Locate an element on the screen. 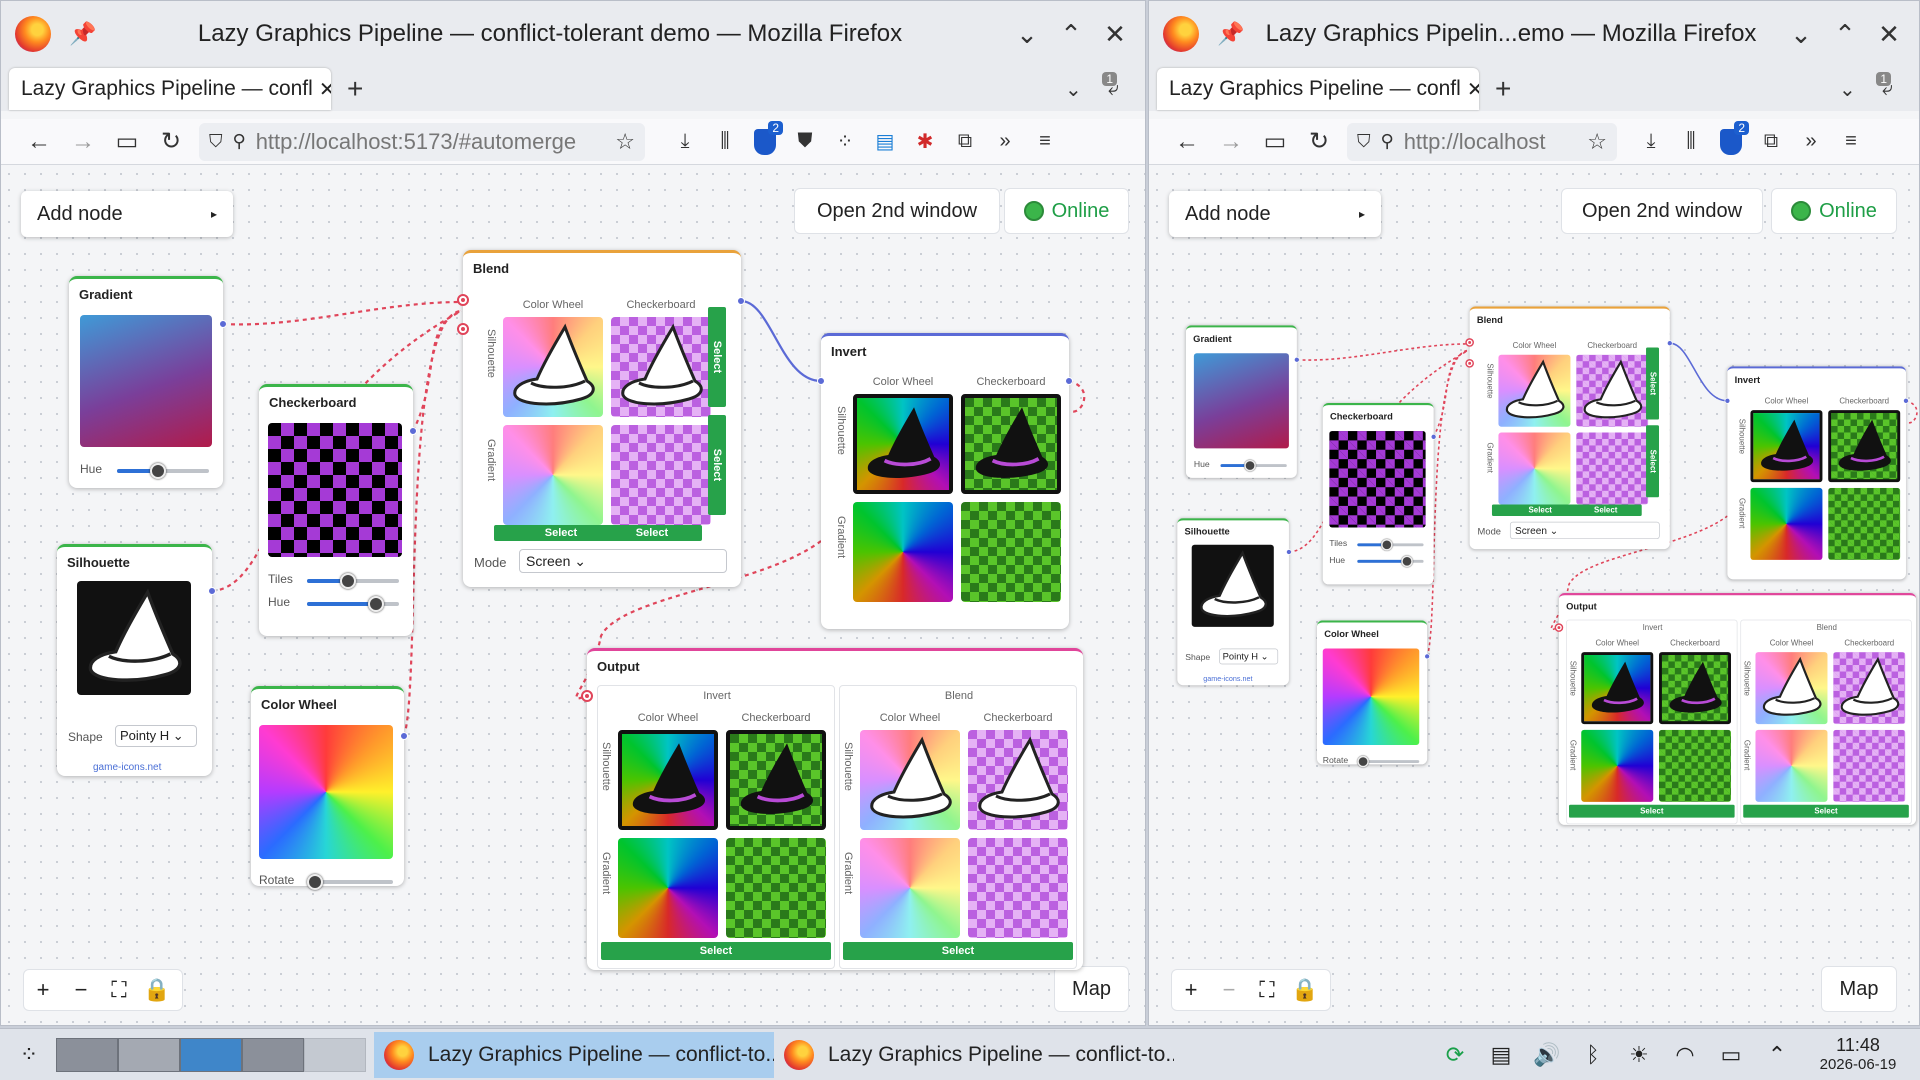 This screenshot has width=1920, height=1080. downloads-icon: ⤓ is located at coordinates (1651, 142).